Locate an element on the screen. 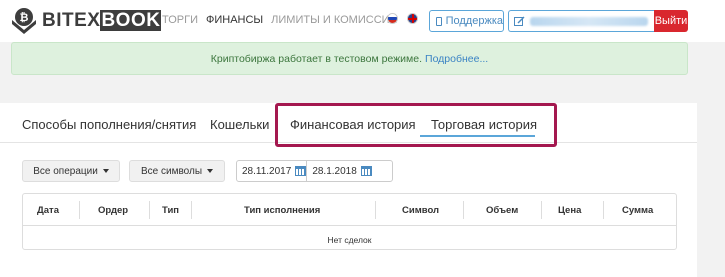  bitcoin-book-logo-icon: ₿ is located at coordinates (24, 21).